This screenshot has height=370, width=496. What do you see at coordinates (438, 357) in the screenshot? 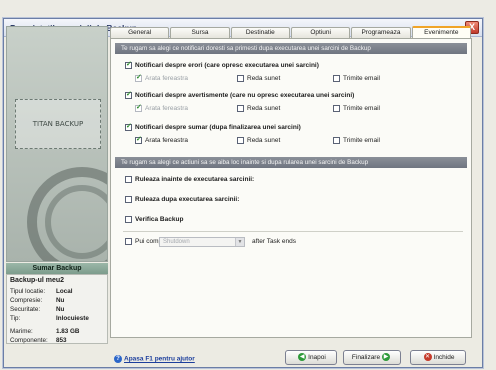
I see `close-button: ✕ Inchide` at bounding box center [438, 357].